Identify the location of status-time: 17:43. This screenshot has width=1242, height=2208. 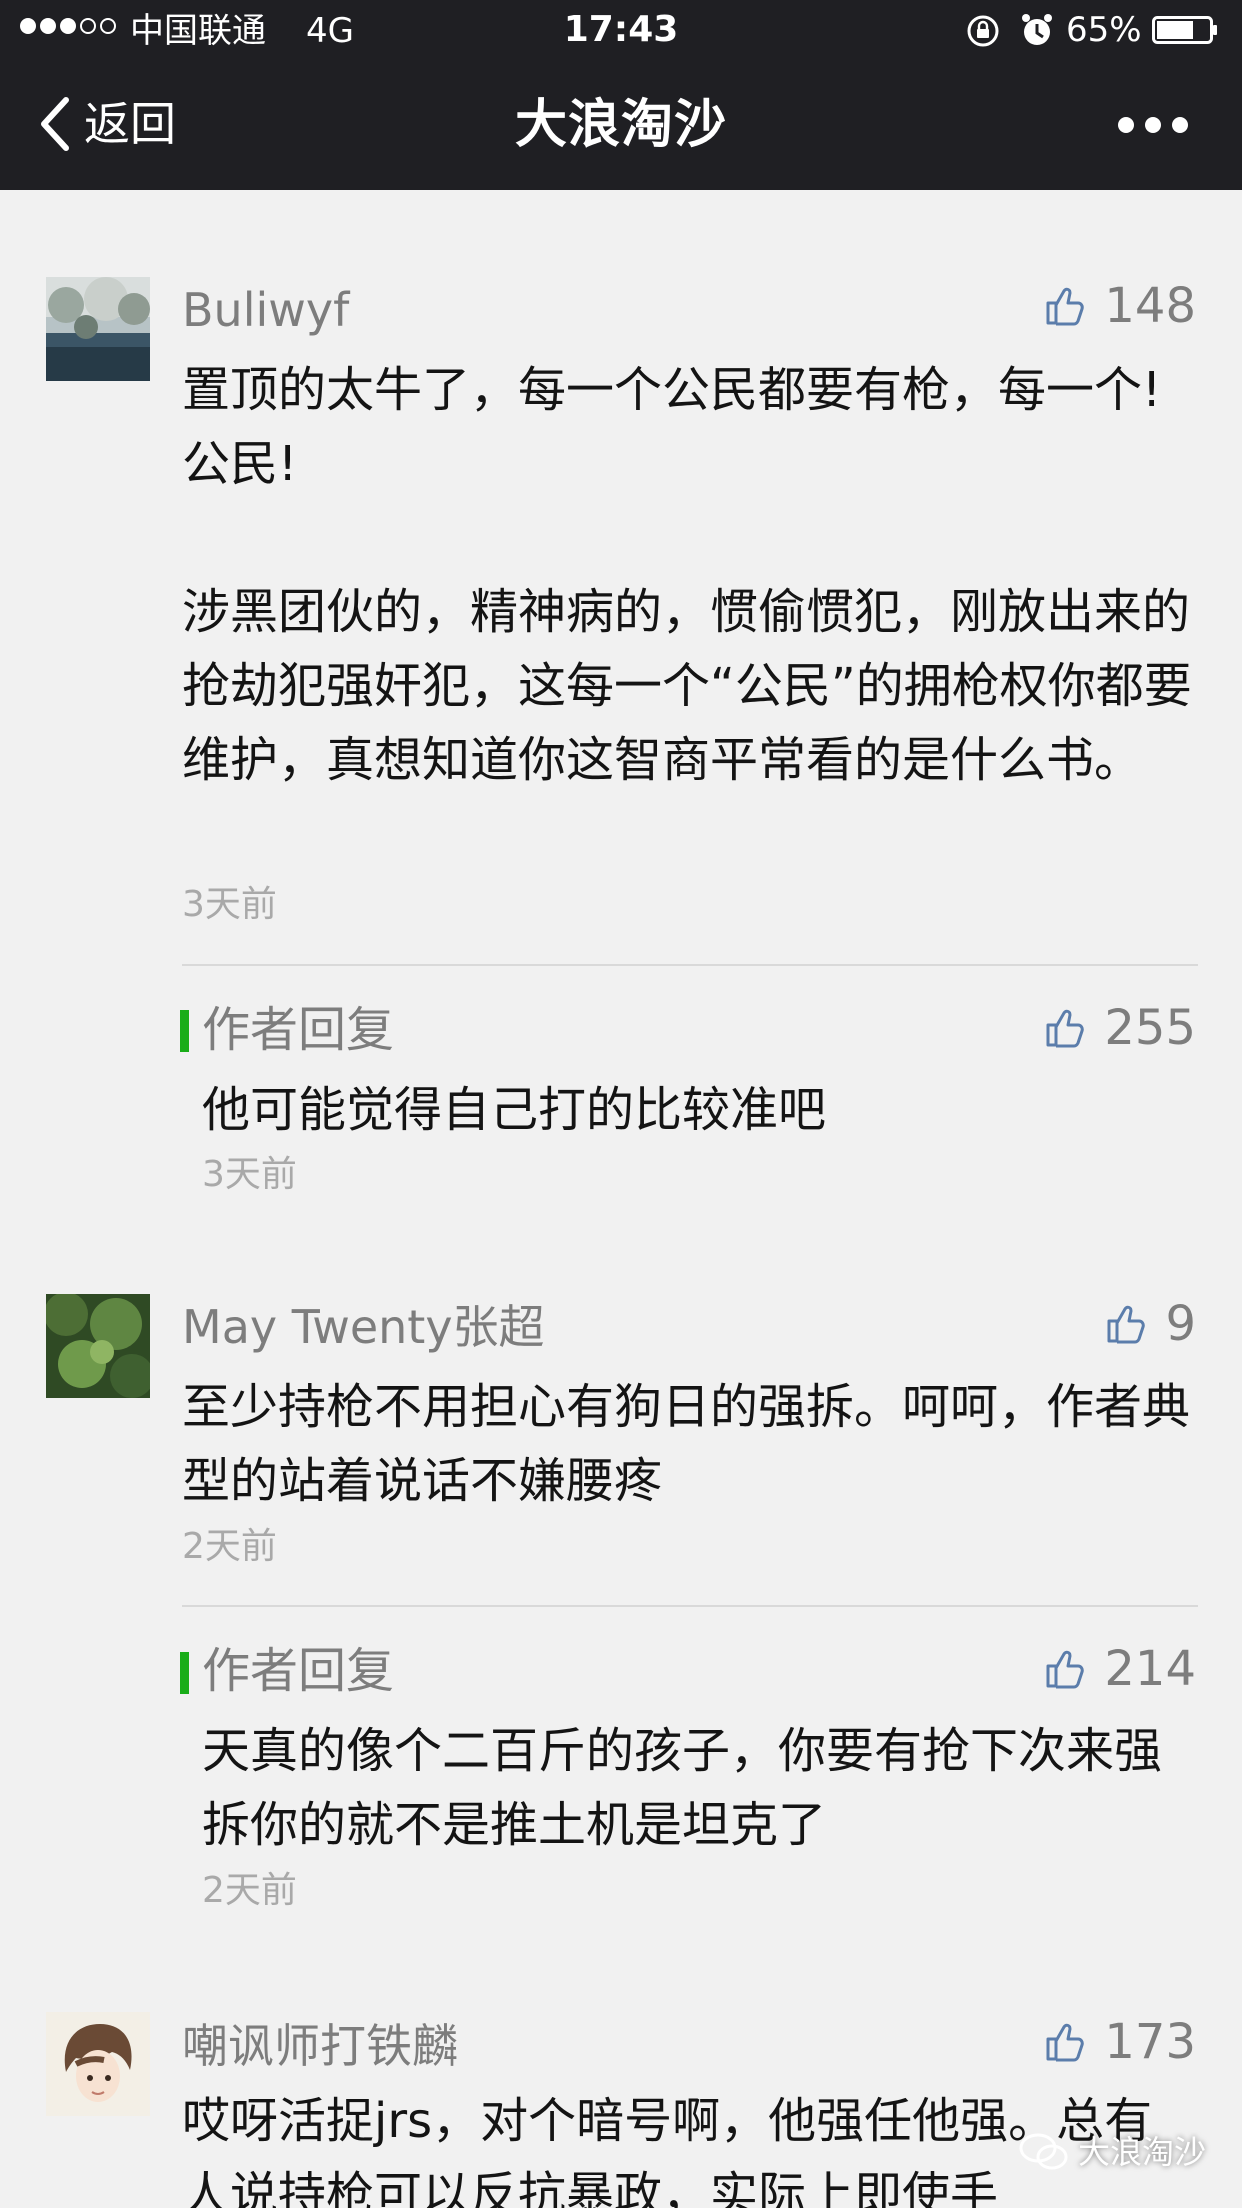
(621, 29).